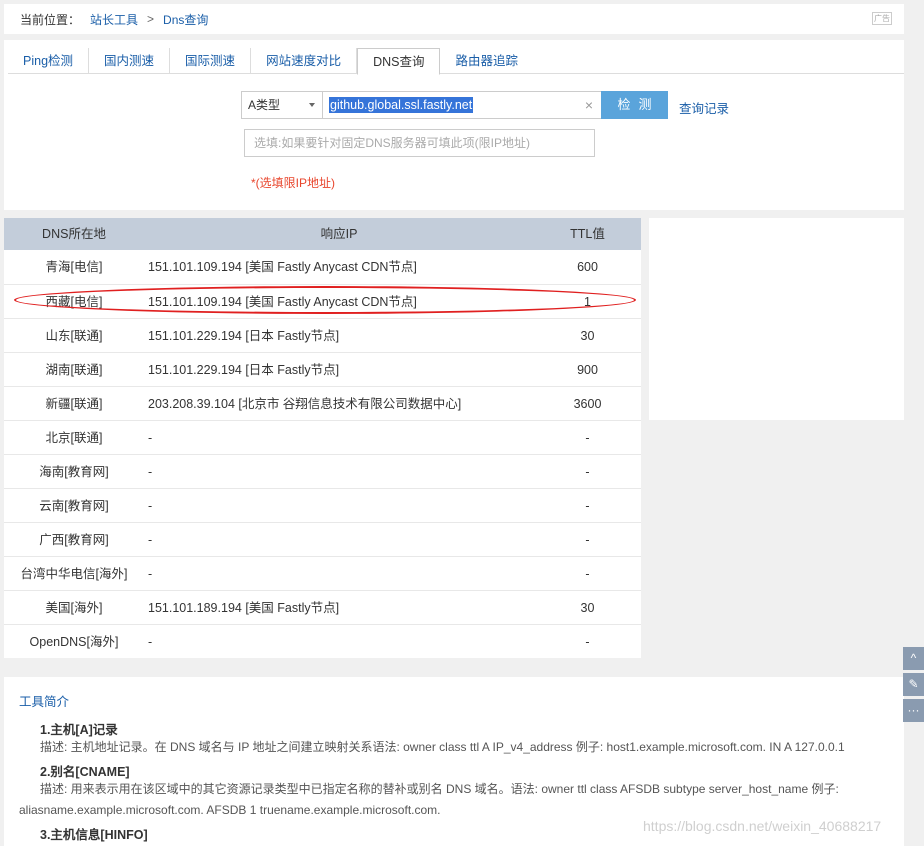 Image resolution: width=924 pixels, height=846 pixels. I want to click on table-header: DNS所在地 响应IP TTL值, so click(322, 234).